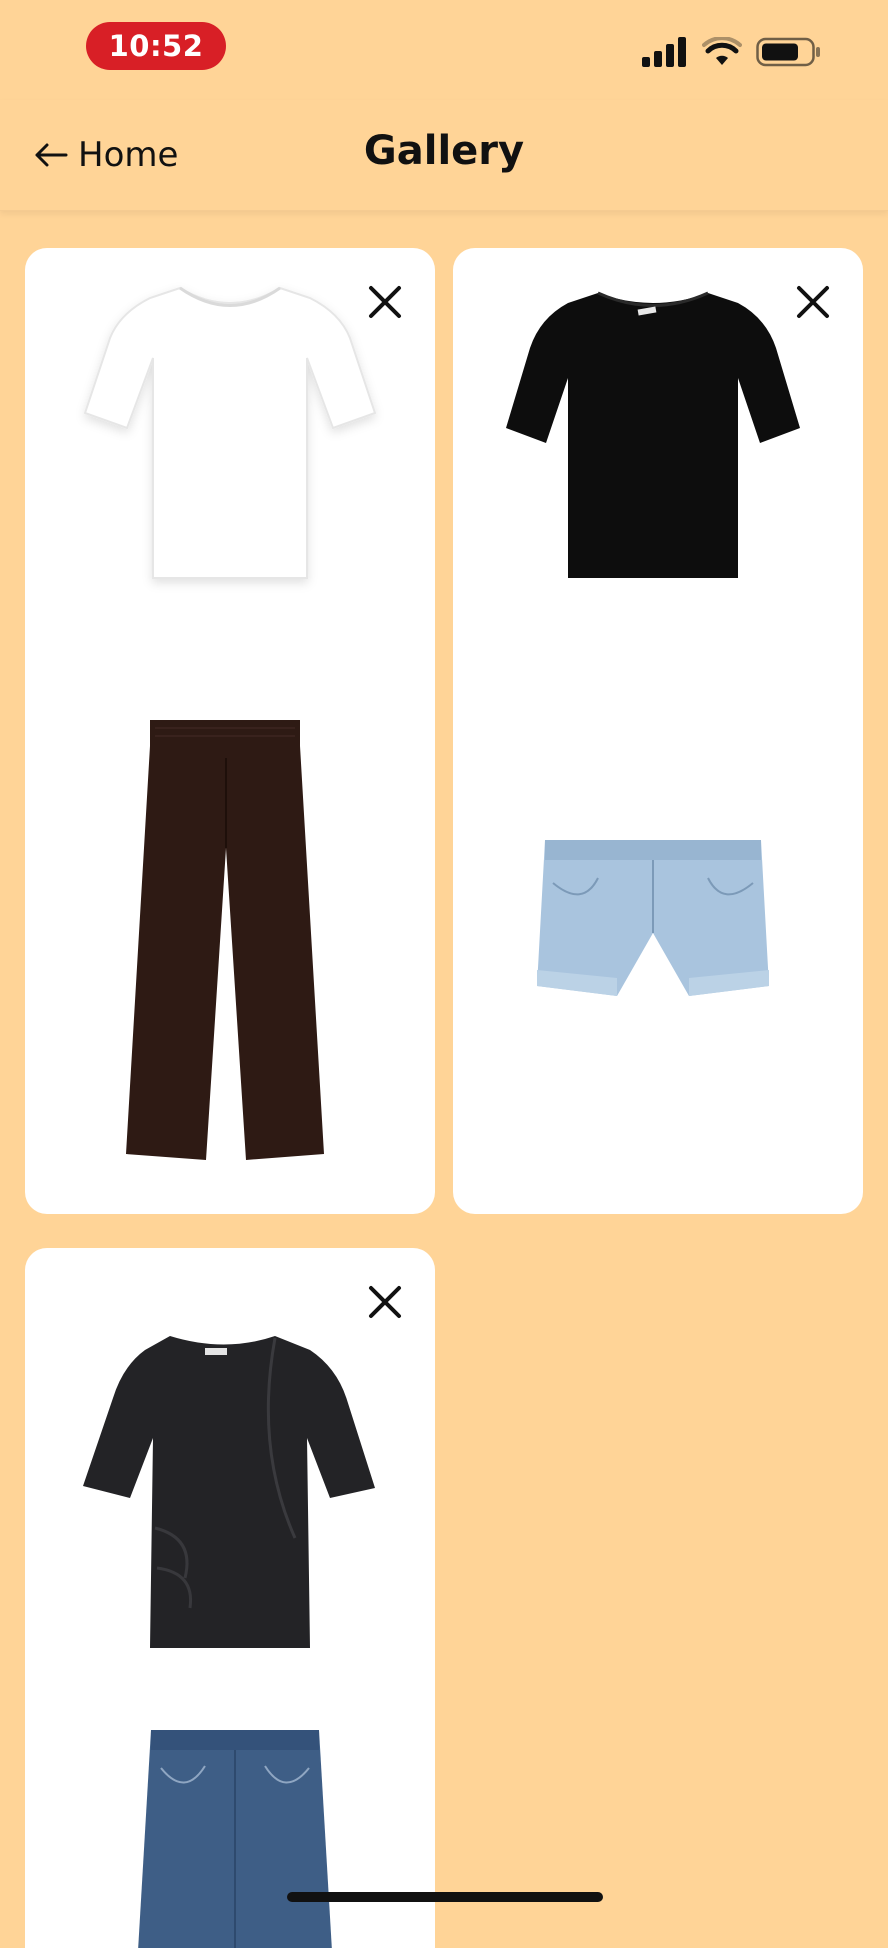  I want to click on signal-icon, so click(664, 52).